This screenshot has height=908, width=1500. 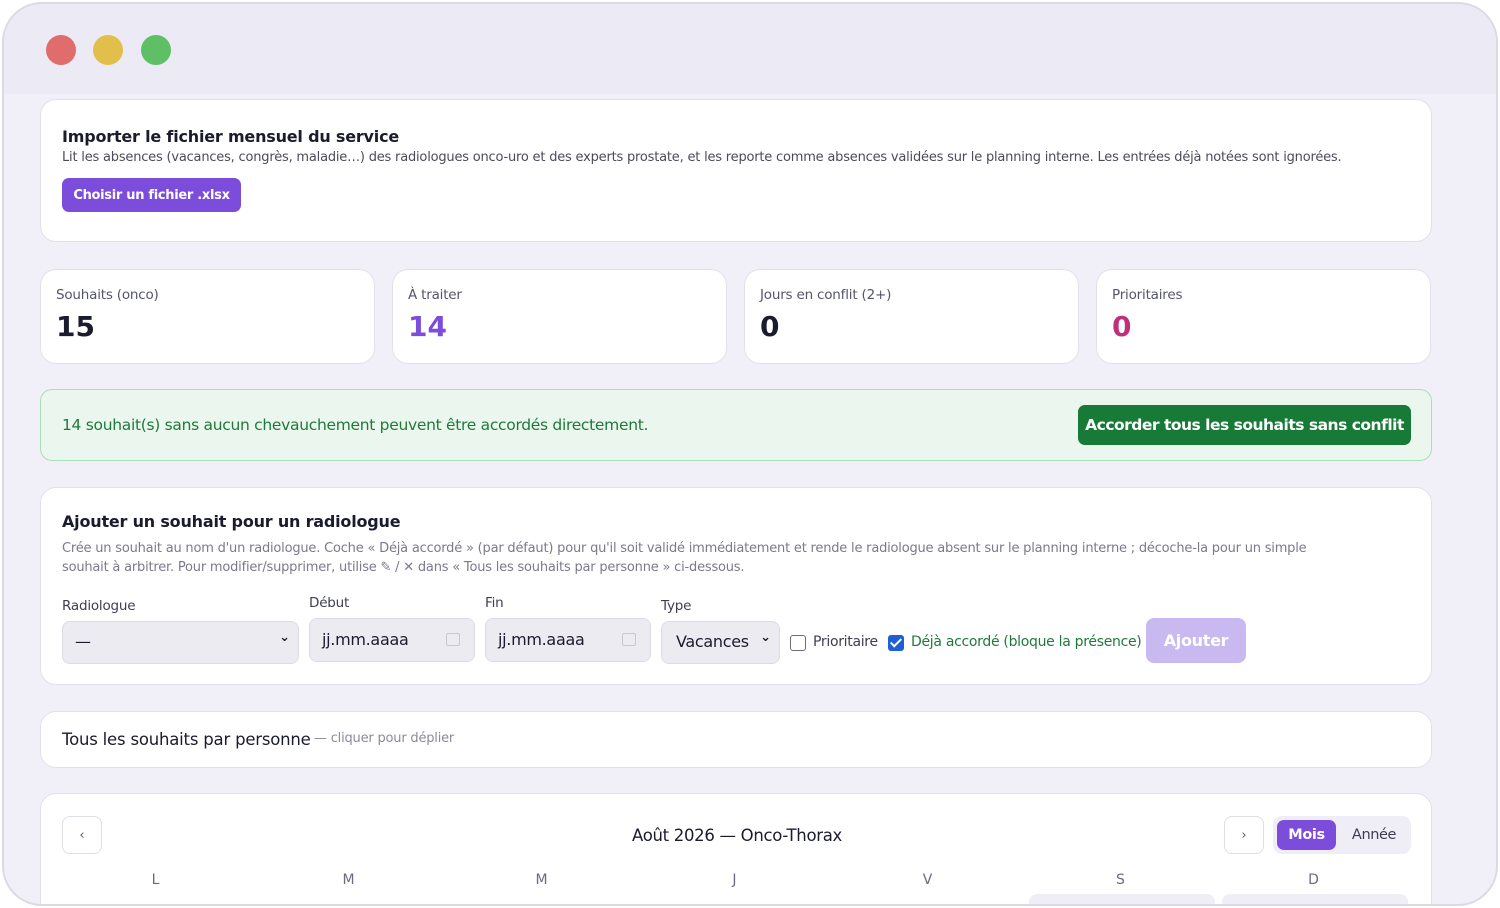 I want to click on radiologue-label: Radiologue, so click(x=99, y=606).